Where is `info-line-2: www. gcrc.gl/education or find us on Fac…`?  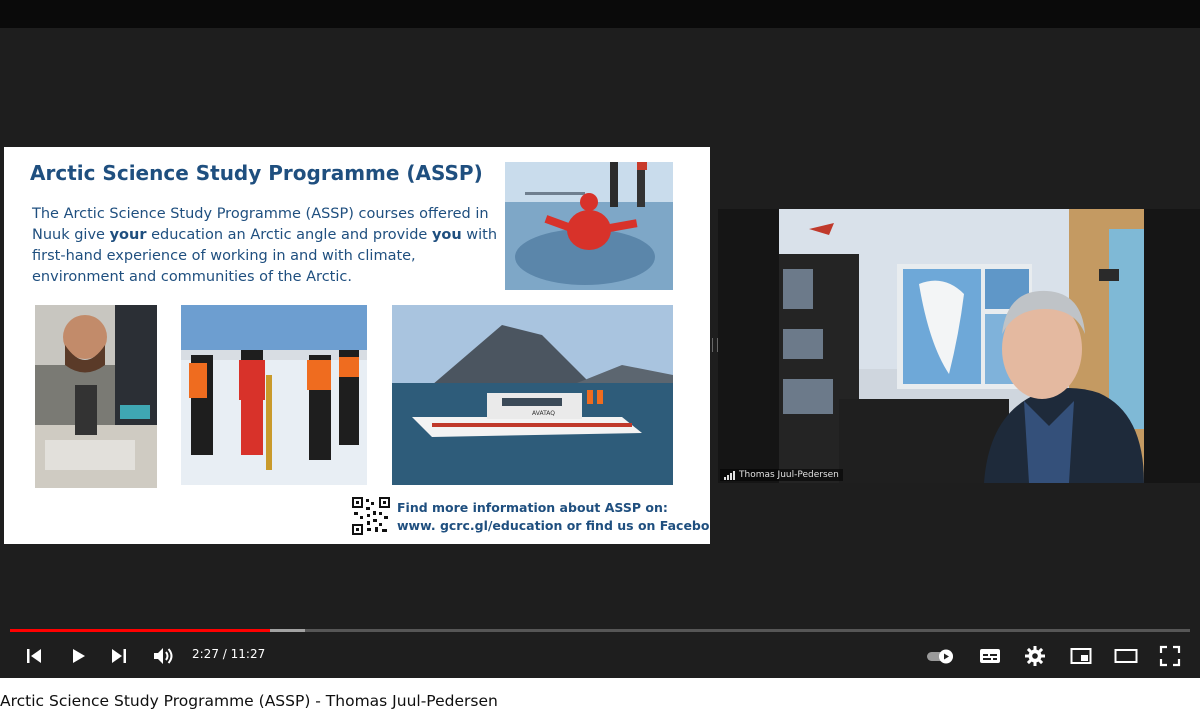
info-line-2: www. gcrc.gl/education or find us on Fac… is located at coordinates (553, 525).